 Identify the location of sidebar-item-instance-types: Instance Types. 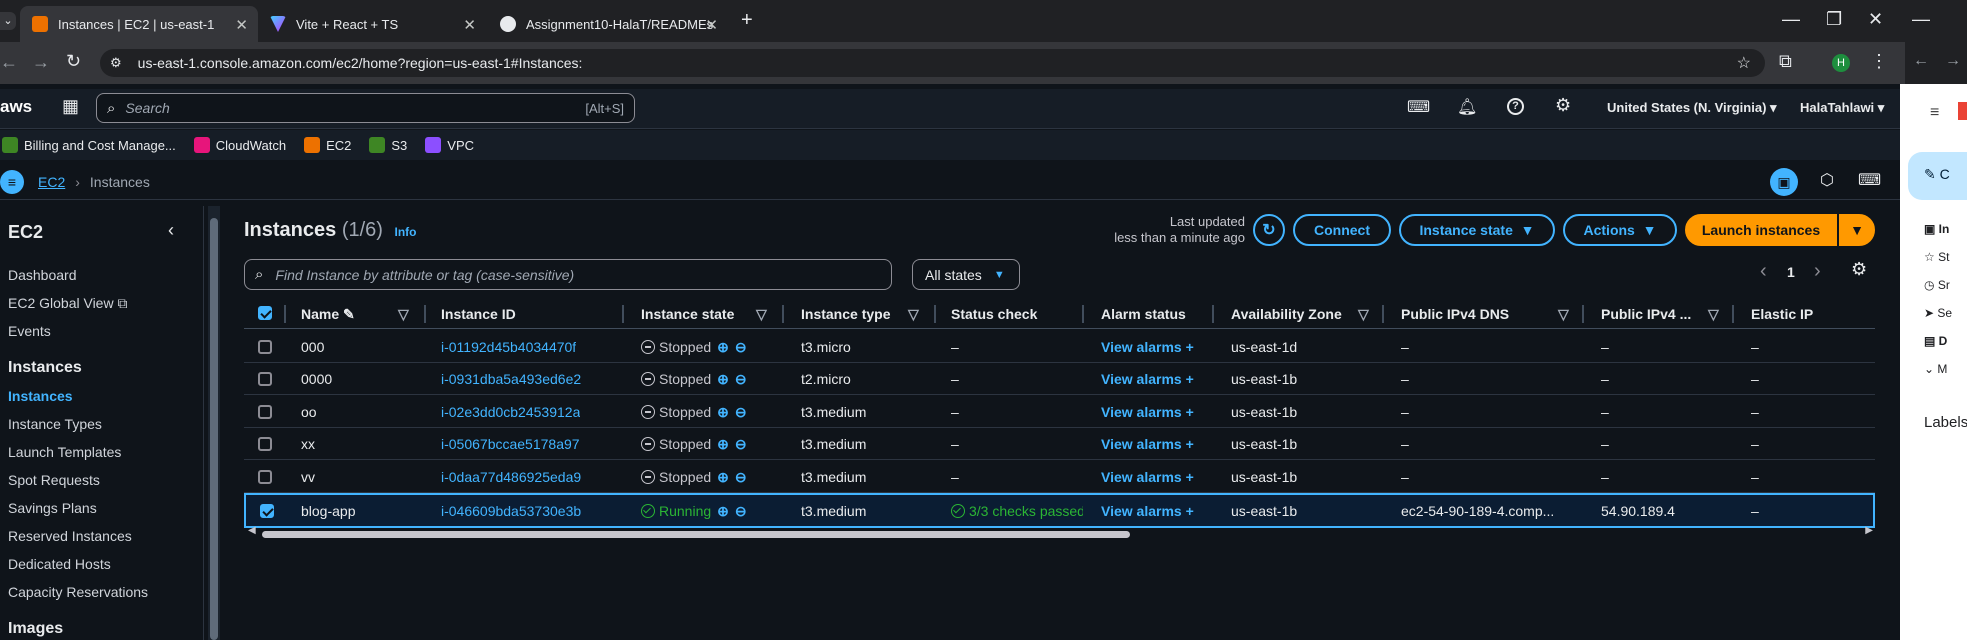
(55, 424).